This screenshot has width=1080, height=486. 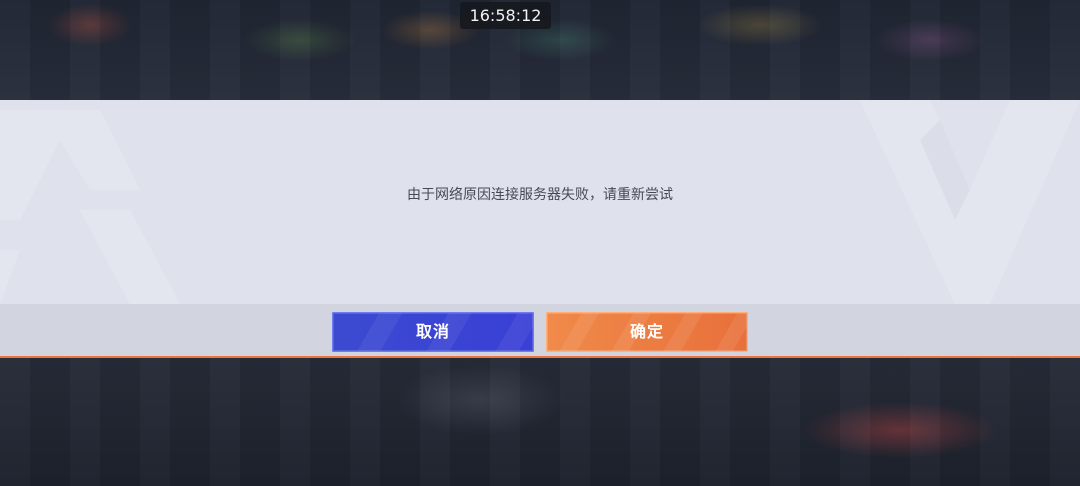 I want to click on status-clock: 16:58:12, so click(x=505, y=15).